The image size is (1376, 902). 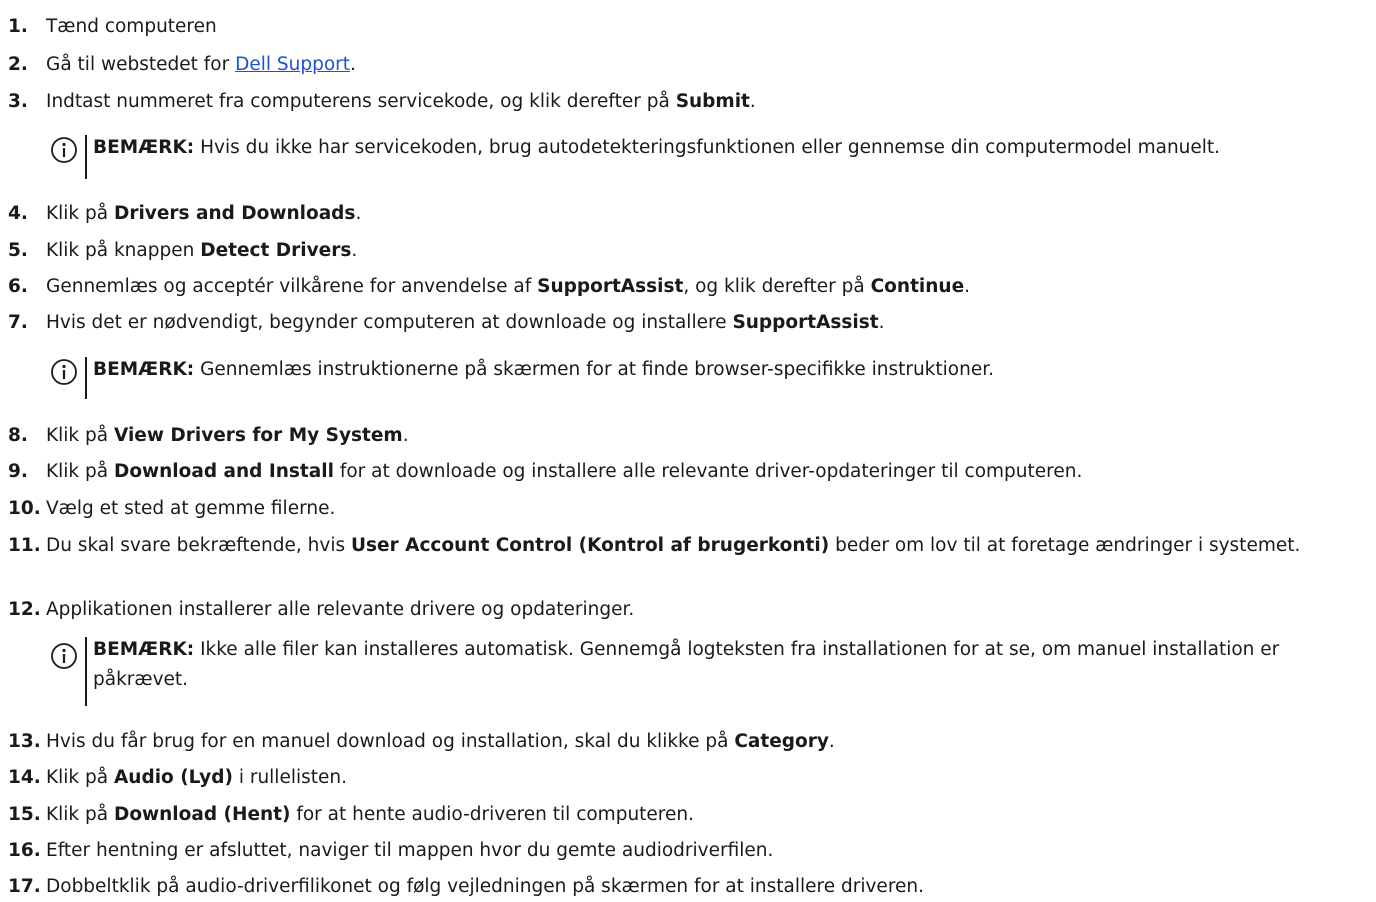 What do you see at coordinates (204, 213) in the screenshot?
I see `step-text: Klik på Drivers and Downloads.` at bounding box center [204, 213].